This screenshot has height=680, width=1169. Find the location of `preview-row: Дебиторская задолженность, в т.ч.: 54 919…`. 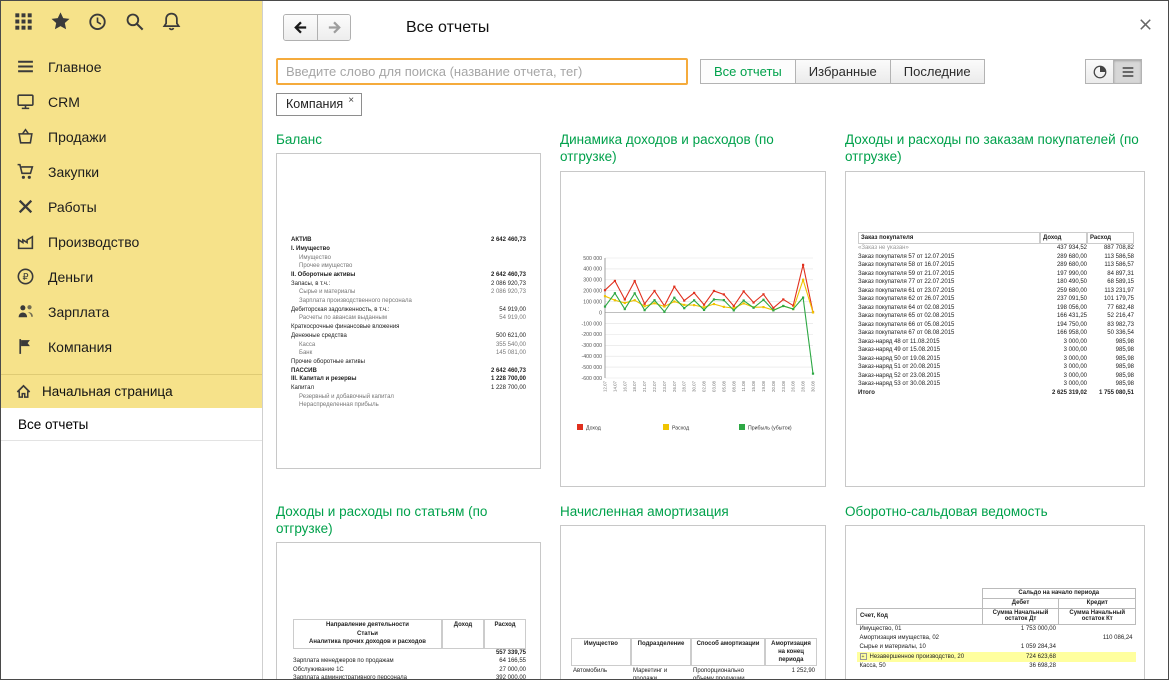

preview-row: Дебиторская задолженность, в т.ч.: 54 919… is located at coordinates (408, 309).